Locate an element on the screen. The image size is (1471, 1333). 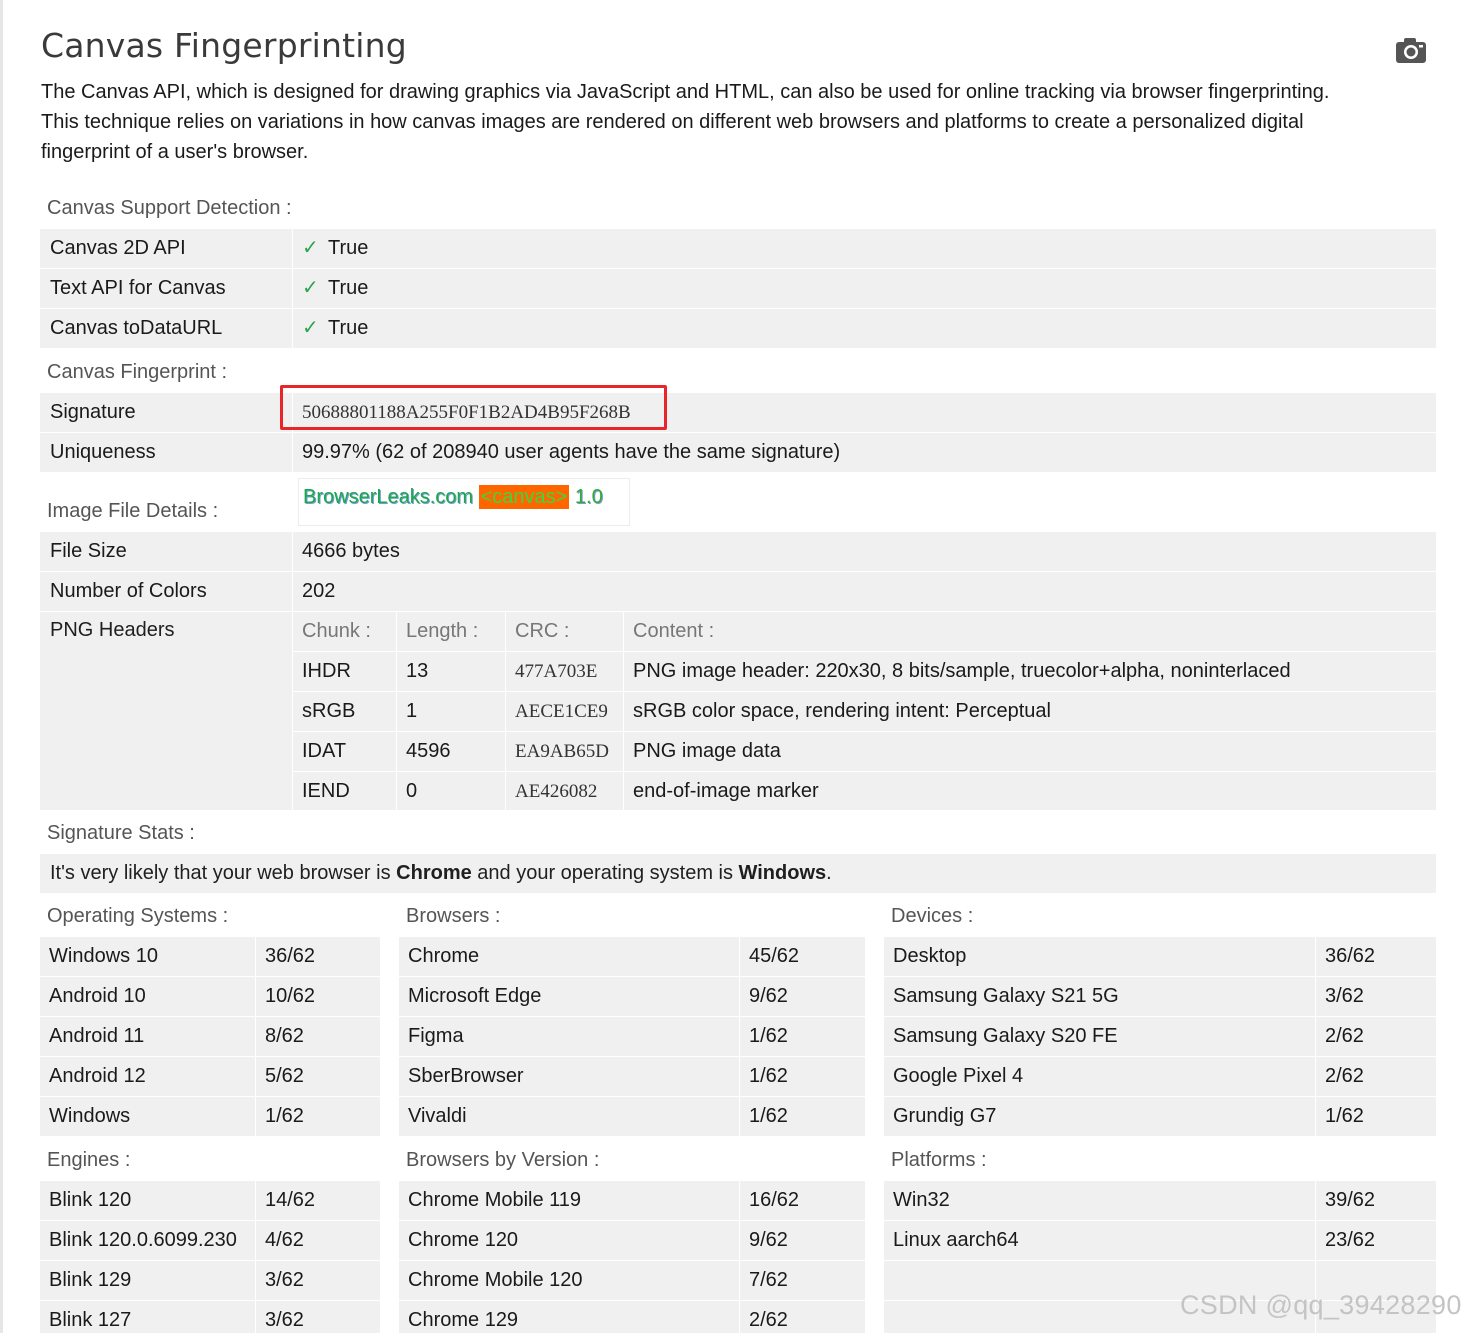
browsers-row-name: Figma is located at coordinates (569, 1036).